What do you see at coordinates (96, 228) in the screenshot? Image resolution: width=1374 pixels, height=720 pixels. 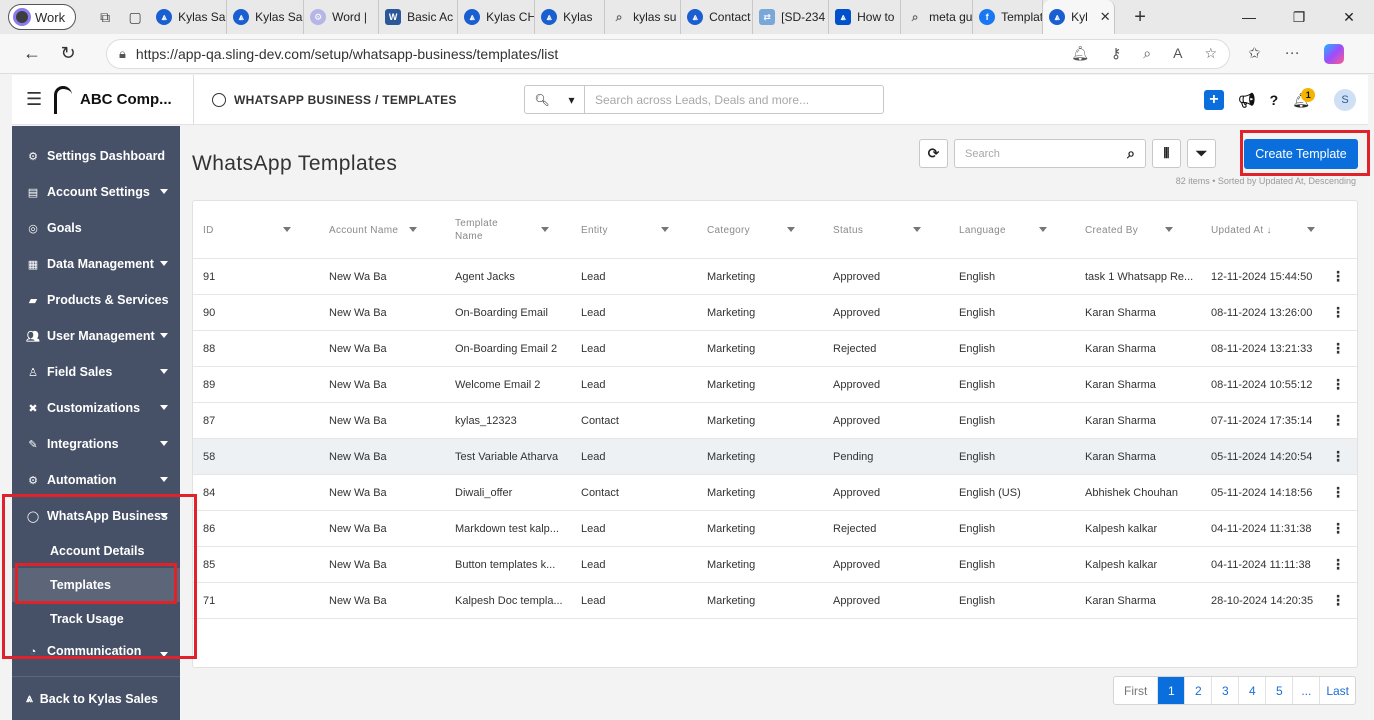 I see `sidebar-item-goals: ◎ Goals` at bounding box center [96, 228].